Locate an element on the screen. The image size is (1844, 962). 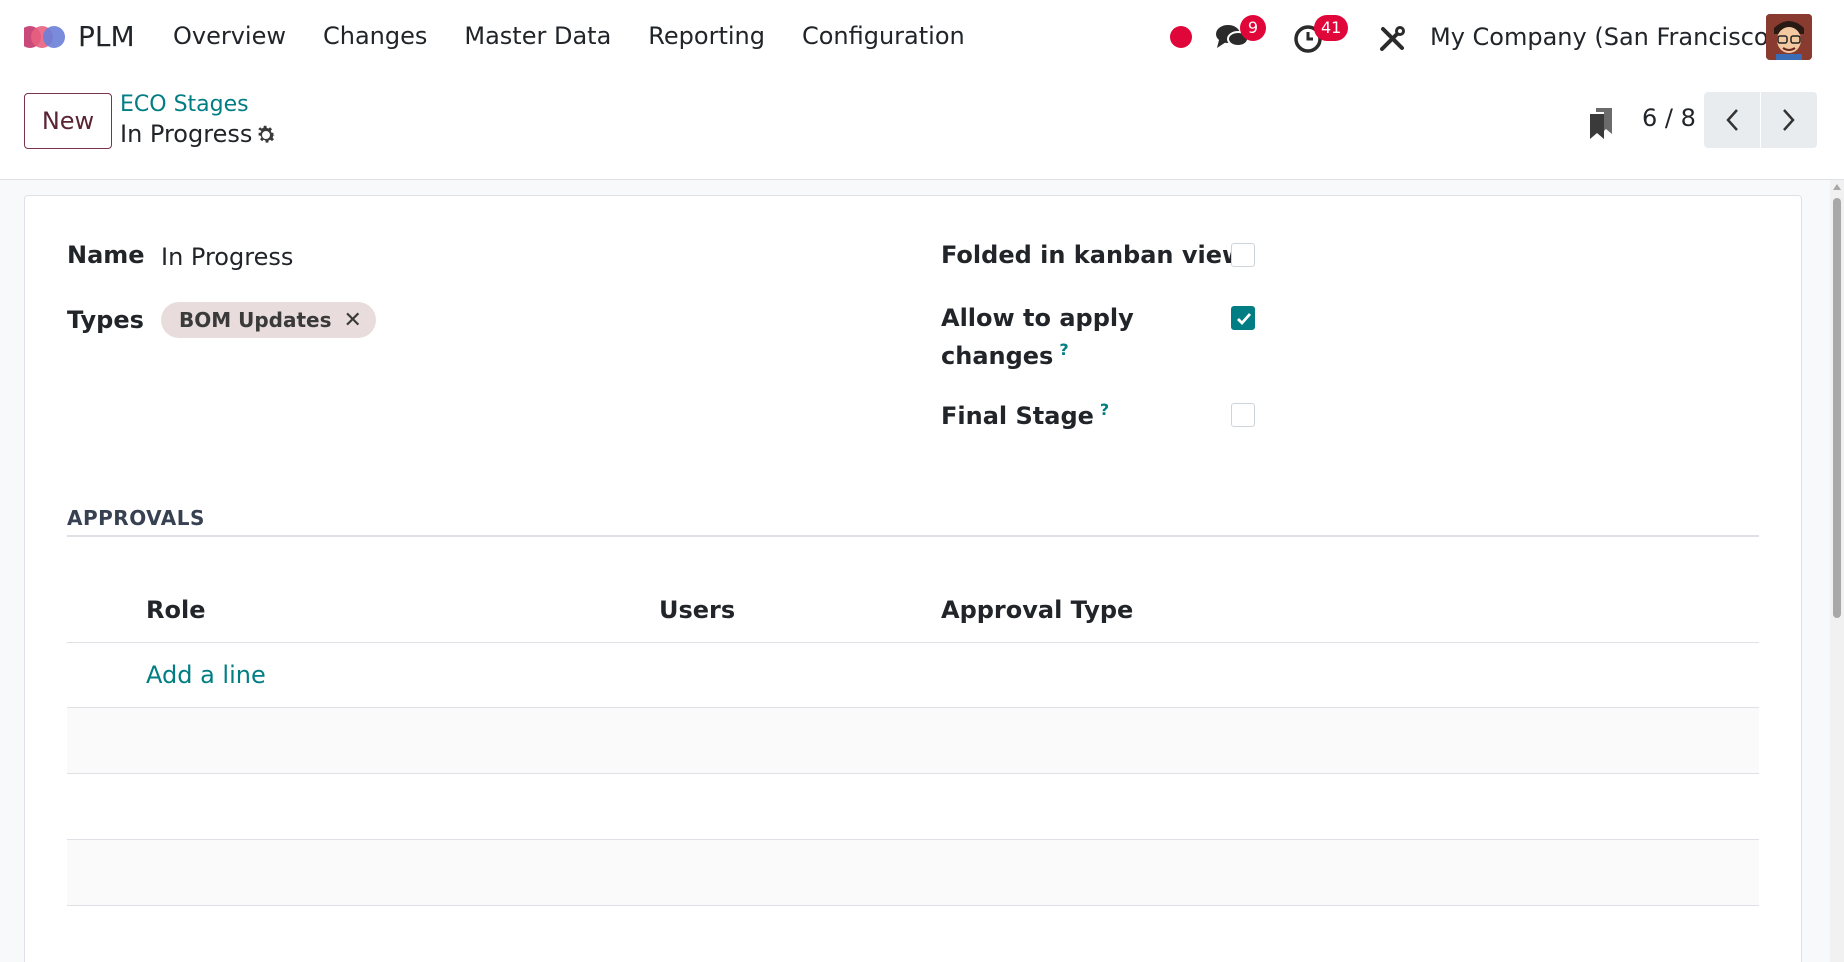
row-divider is located at coordinates (913, 905).